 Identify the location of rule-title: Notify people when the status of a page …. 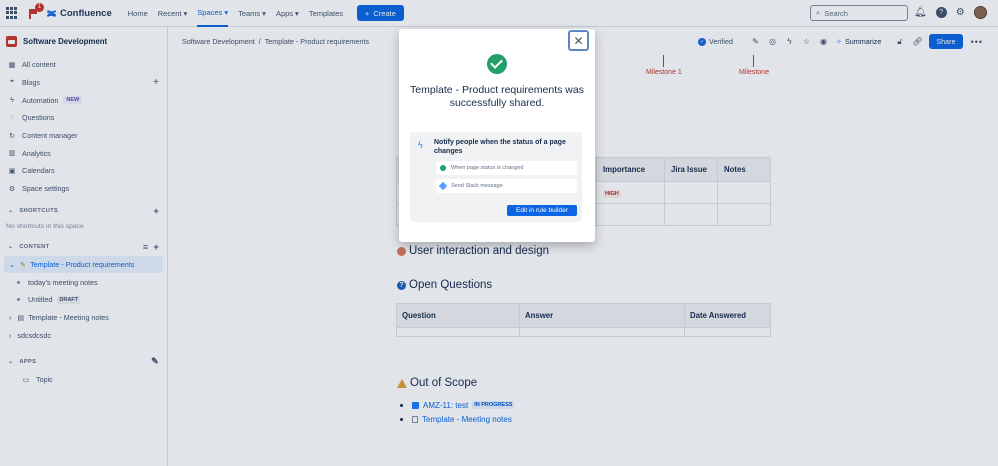
(500, 147).